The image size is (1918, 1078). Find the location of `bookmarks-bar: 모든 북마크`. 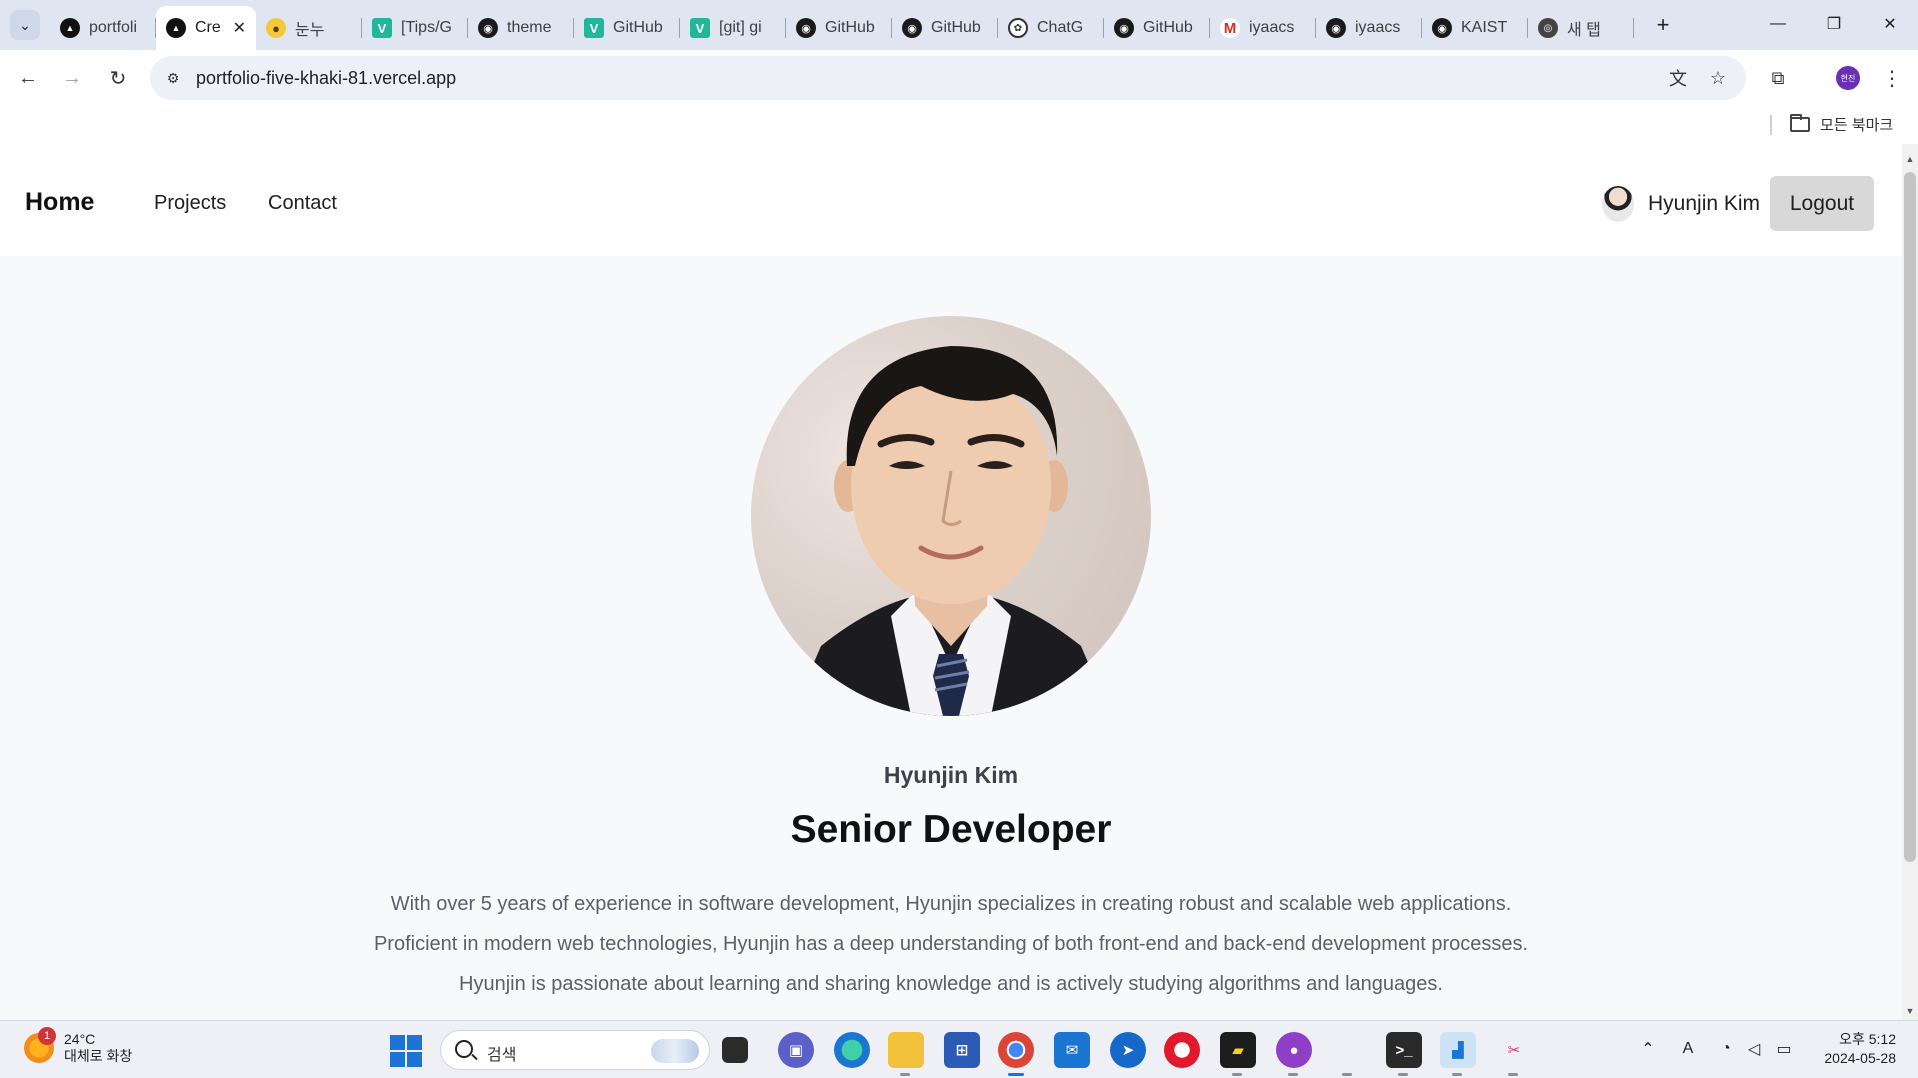

bookmarks-bar: 모든 북마크 is located at coordinates (959, 125).